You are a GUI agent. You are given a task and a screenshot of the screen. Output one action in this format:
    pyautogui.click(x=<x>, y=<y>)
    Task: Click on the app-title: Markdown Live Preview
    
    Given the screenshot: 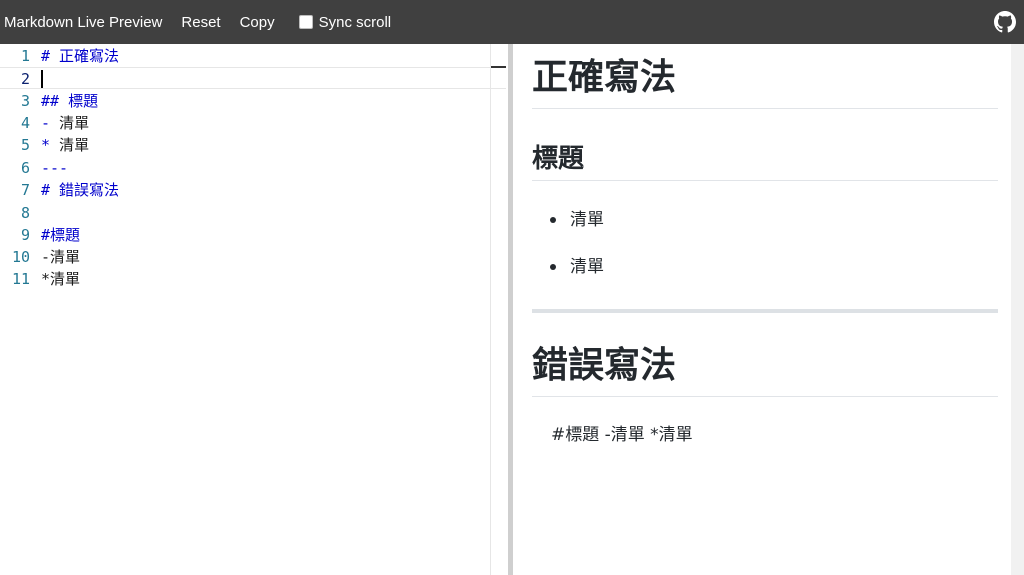 What is the action you would take?
    pyautogui.click(x=83, y=22)
    